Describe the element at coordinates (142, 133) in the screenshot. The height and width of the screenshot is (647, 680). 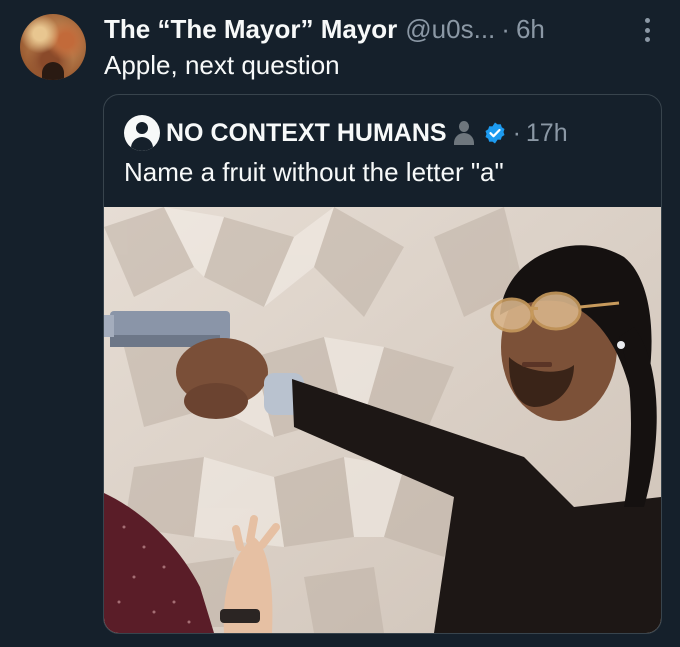
I see `quoted-author-avatar` at that location.